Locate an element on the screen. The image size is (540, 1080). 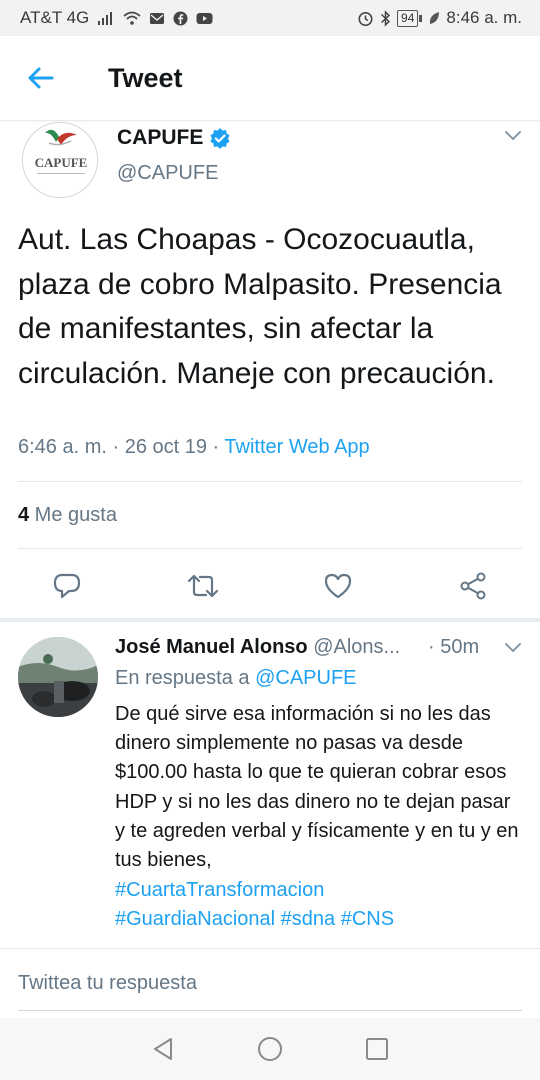
share-button is located at coordinates (473, 586).